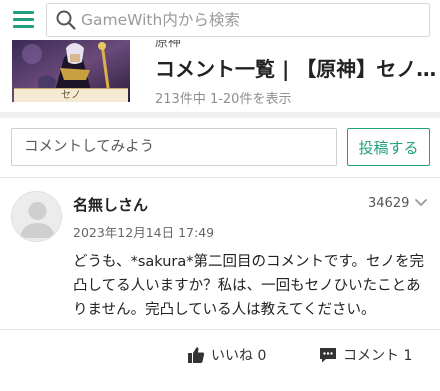 The width and height of the screenshot is (440, 391). I want to click on avatar, so click(36, 216).